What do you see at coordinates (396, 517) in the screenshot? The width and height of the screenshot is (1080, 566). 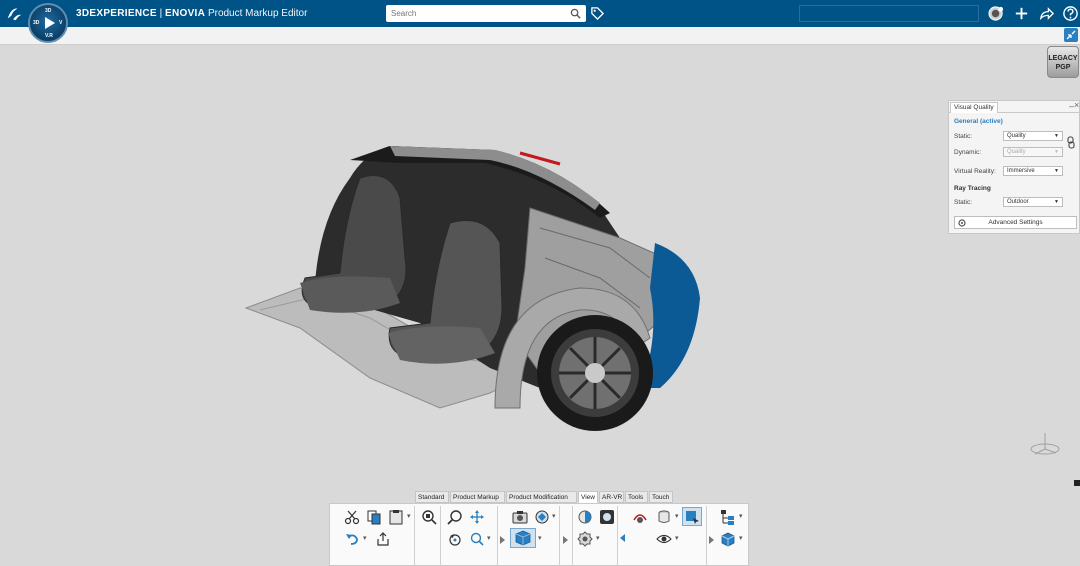 I see `paste-icon` at bounding box center [396, 517].